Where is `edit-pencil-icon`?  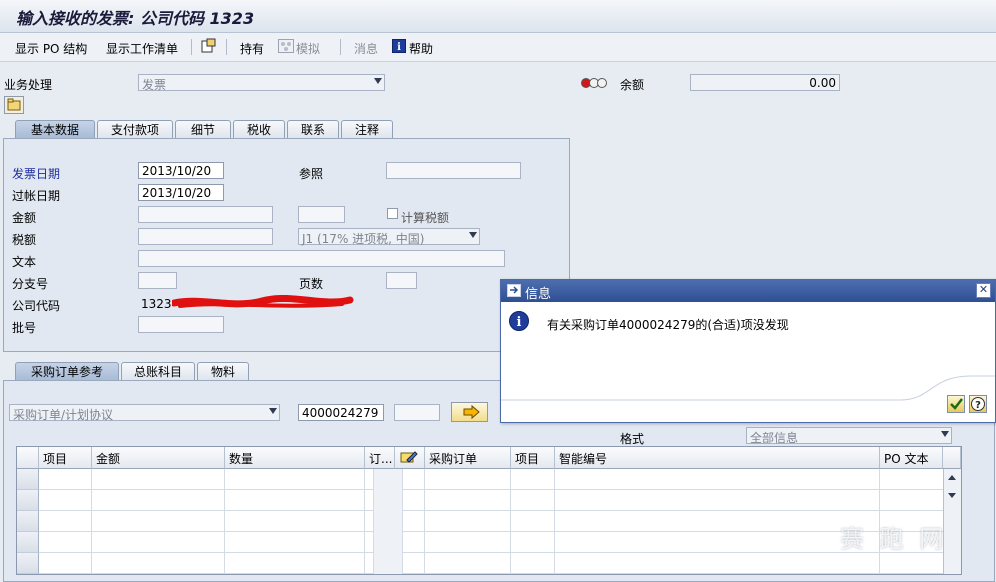 edit-pencil-icon is located at coordinates (409, 457).